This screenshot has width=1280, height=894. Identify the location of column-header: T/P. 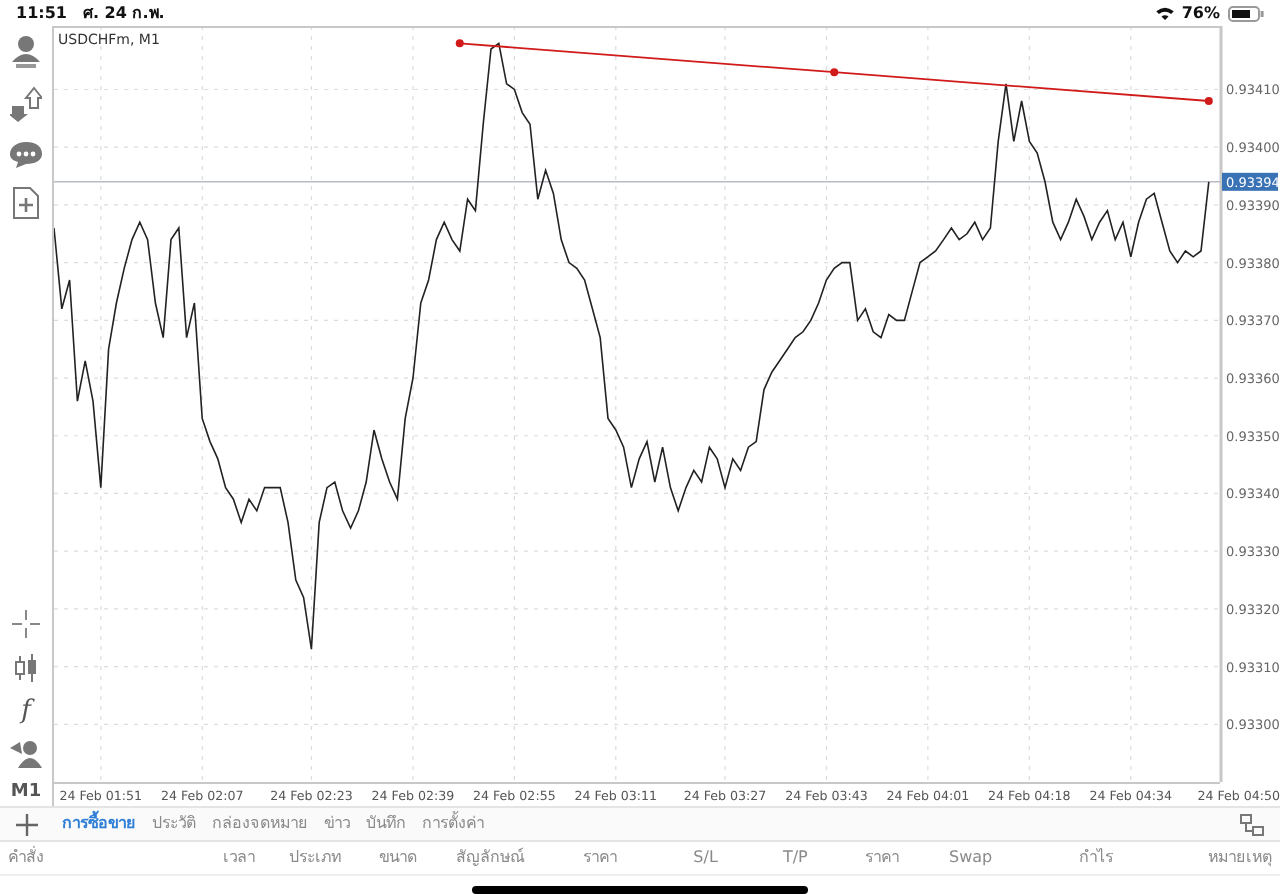
(795, 857).